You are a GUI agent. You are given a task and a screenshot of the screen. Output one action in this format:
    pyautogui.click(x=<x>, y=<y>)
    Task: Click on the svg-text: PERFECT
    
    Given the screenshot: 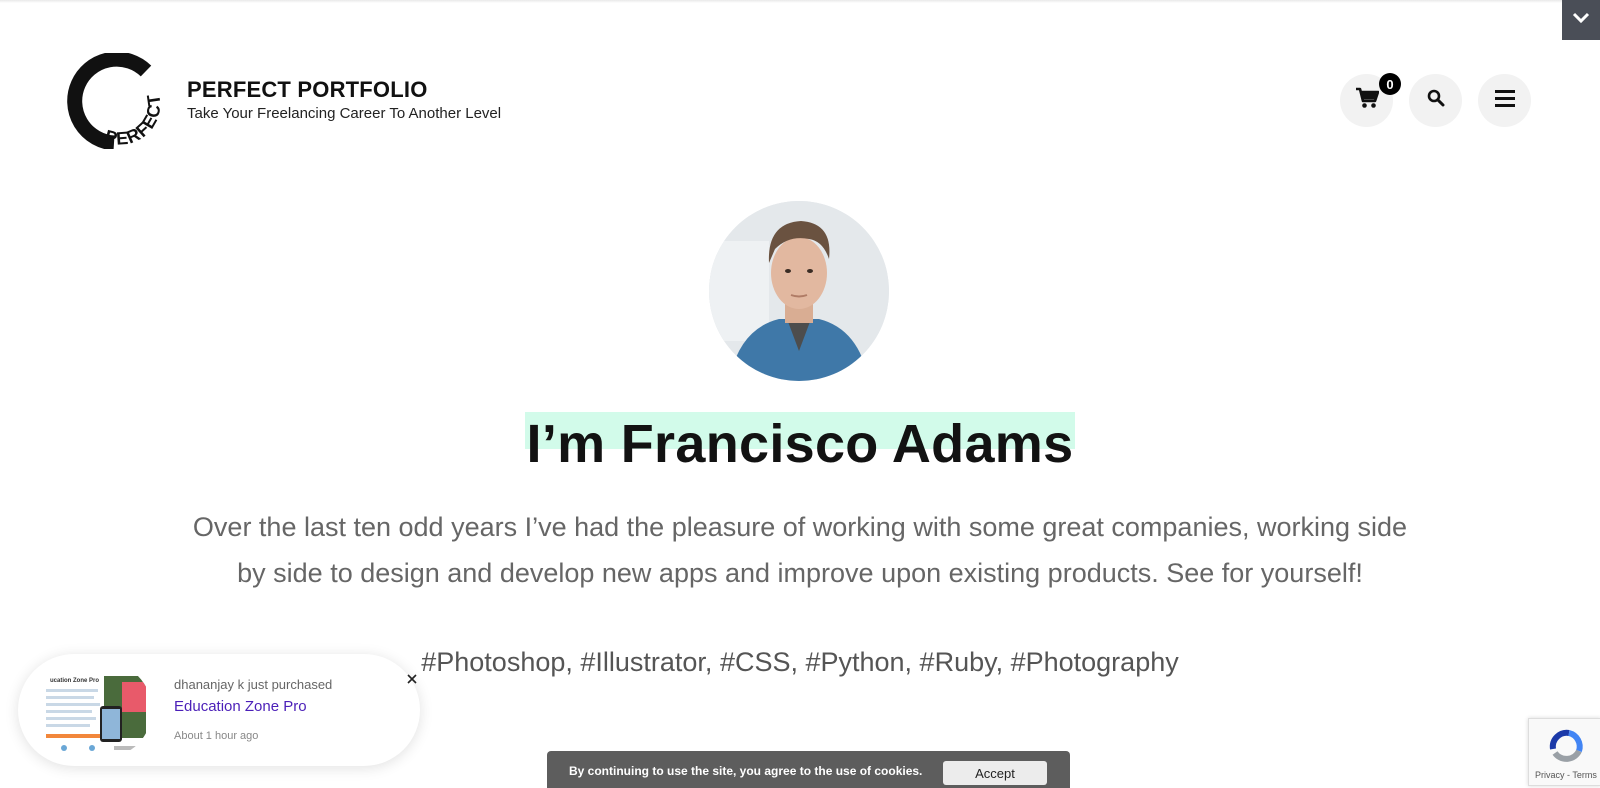 What is the action you would take?
    pyautogui.click(x=134, y=120)
    